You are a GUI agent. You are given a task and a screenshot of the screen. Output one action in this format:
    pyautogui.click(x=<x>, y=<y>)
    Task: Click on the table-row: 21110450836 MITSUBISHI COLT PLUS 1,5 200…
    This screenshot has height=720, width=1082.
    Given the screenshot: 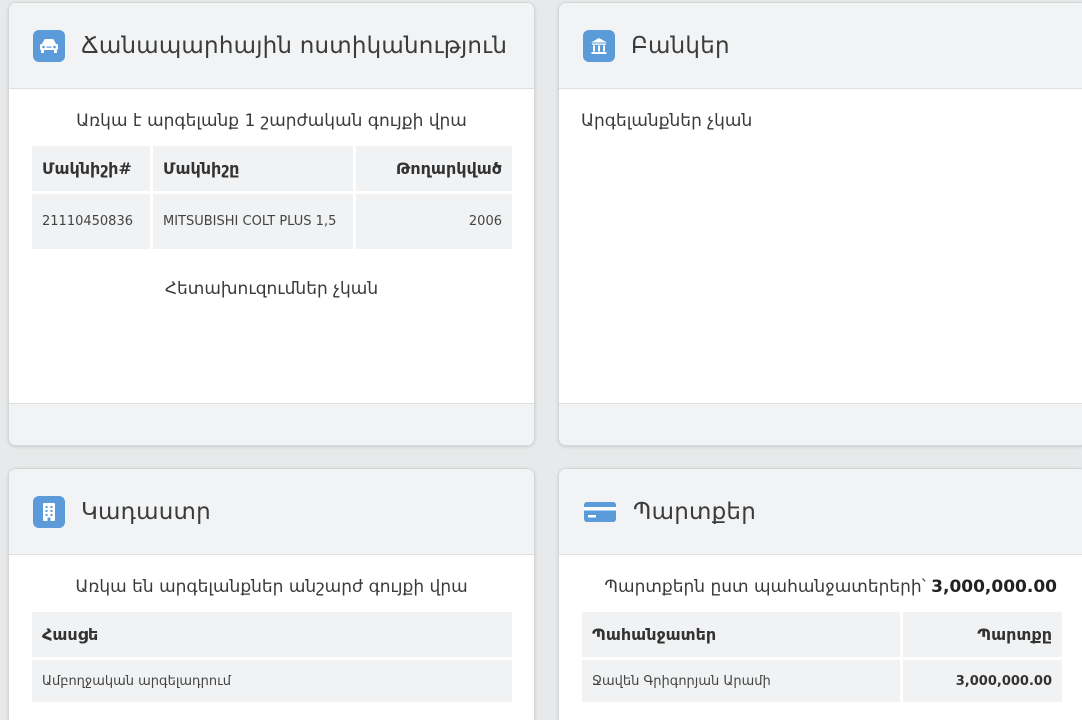 What is the action you would take?
    pyautogui.click(x=272, y=221)
    